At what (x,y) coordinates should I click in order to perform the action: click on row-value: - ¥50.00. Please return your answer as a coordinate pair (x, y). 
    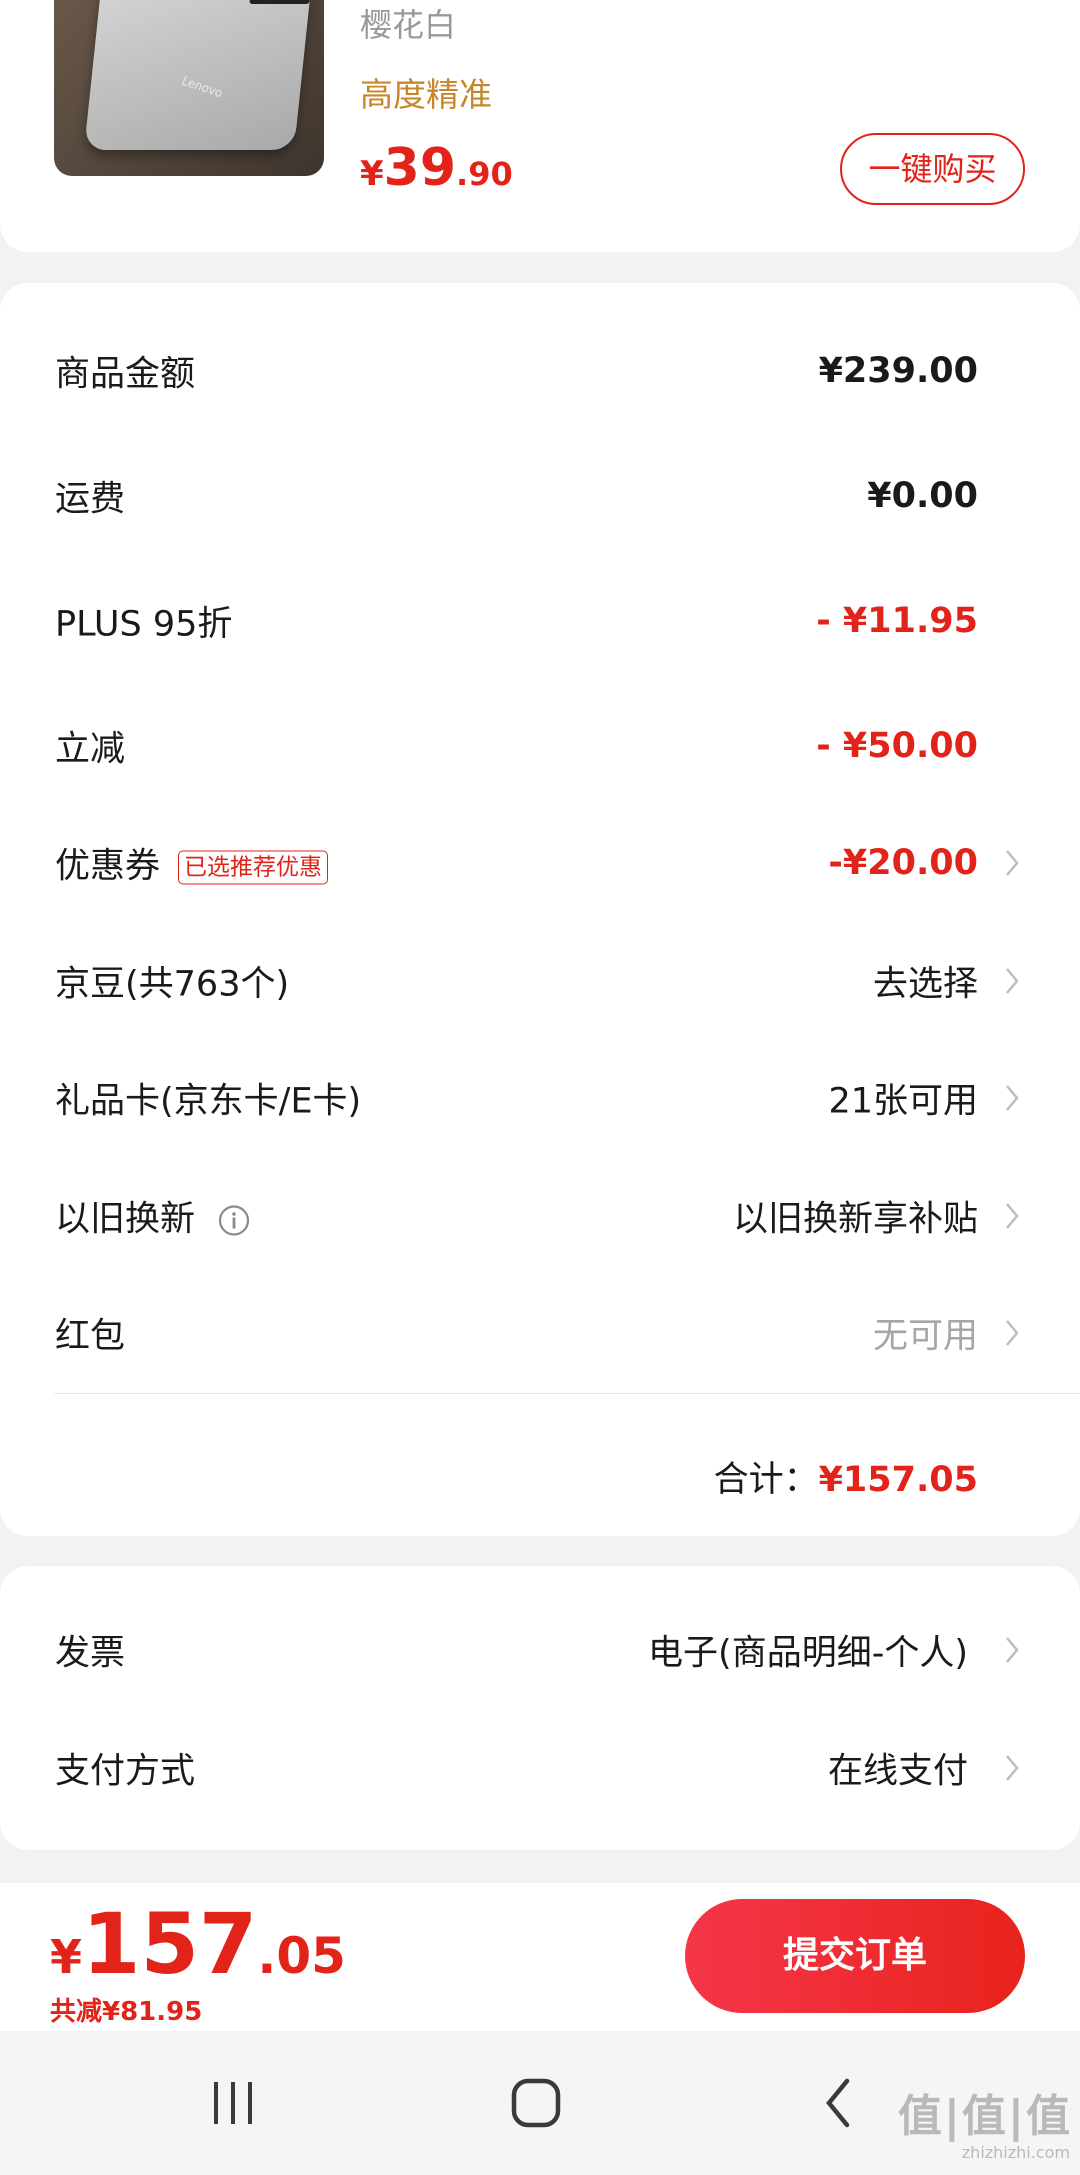
    Looking at the image, I should click on (897, 746).